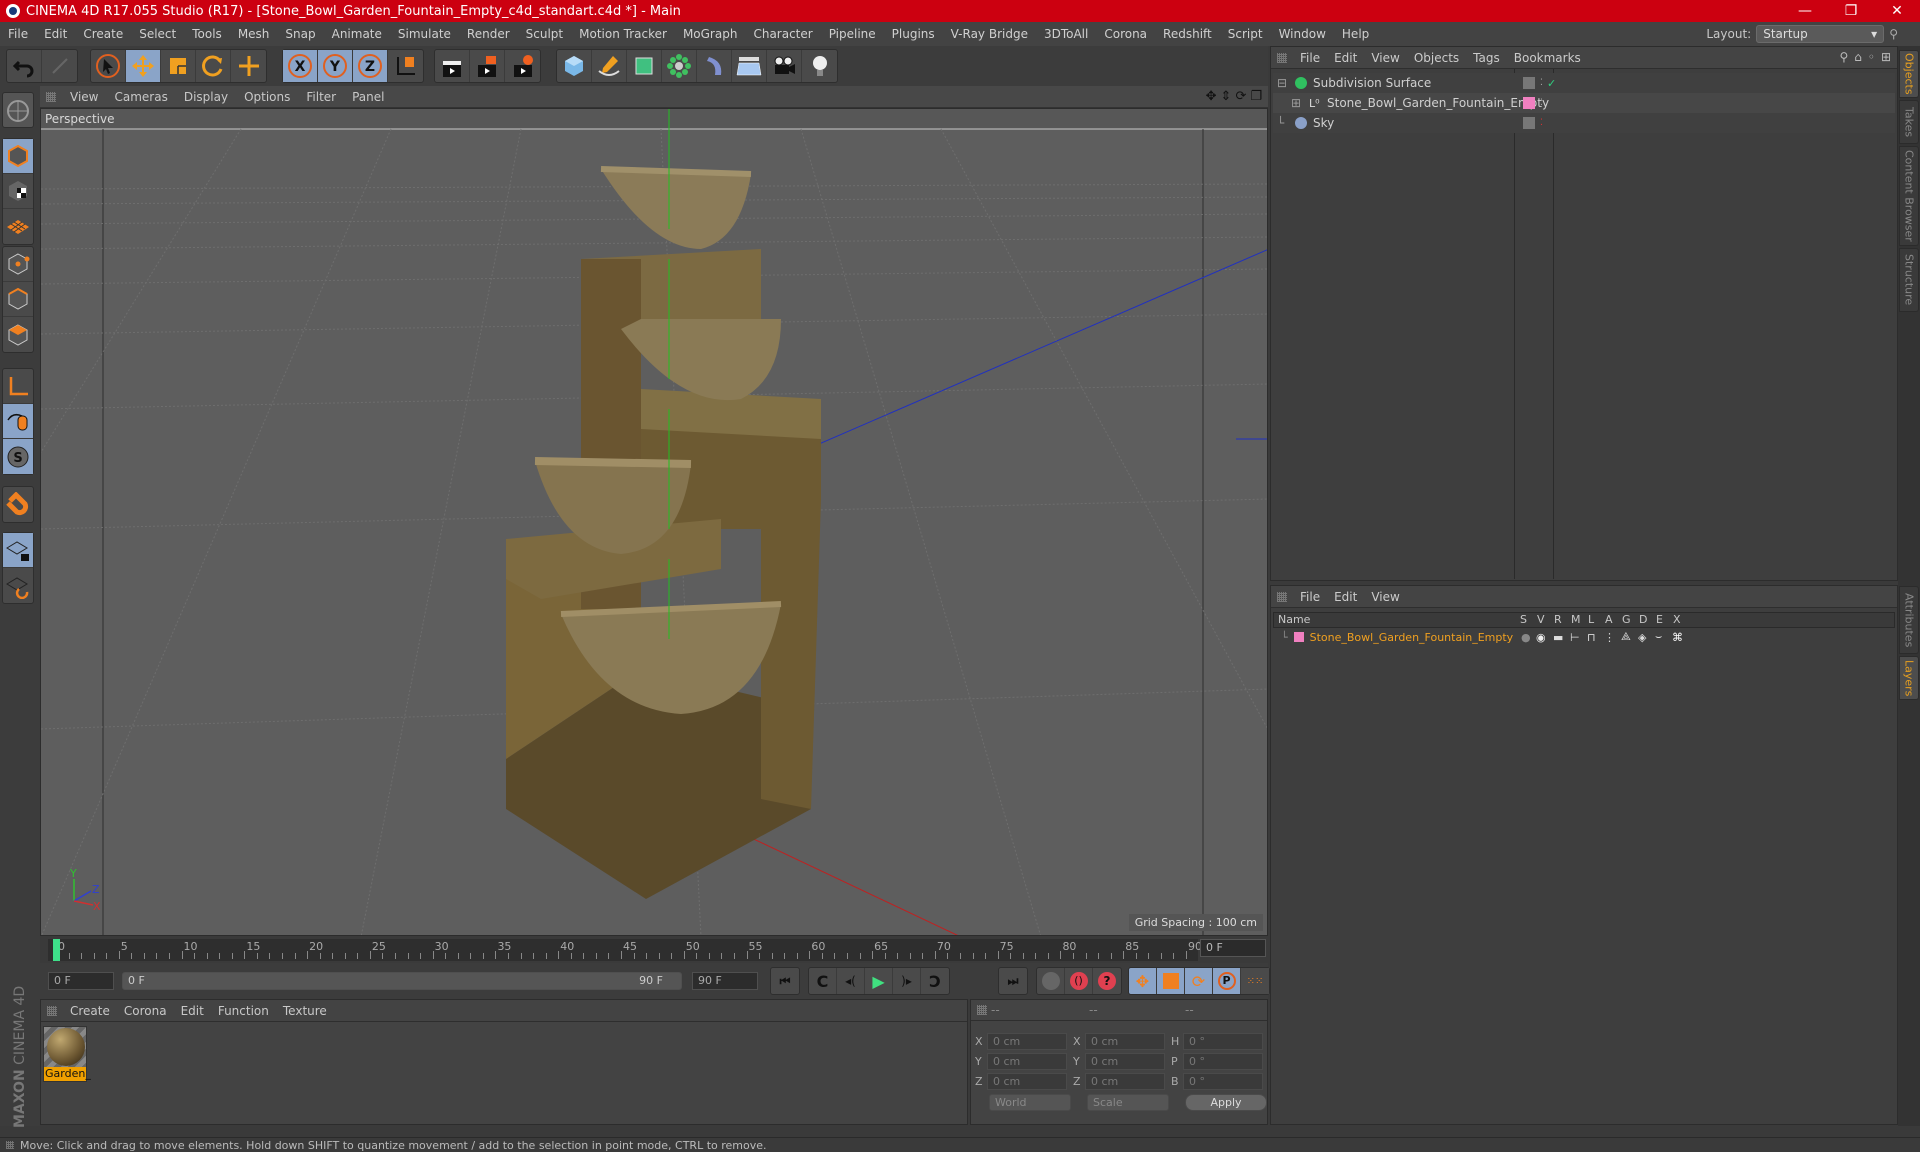  Describe the element at coordinates (18, 334) in the screenshot. I see `polygons-mode-button` at that location.